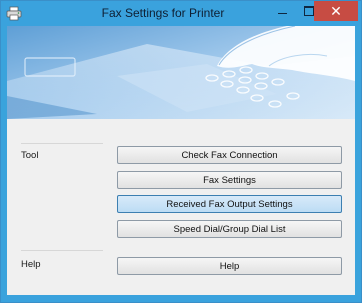  I want to click on help-button: Help, so click(229, 266).